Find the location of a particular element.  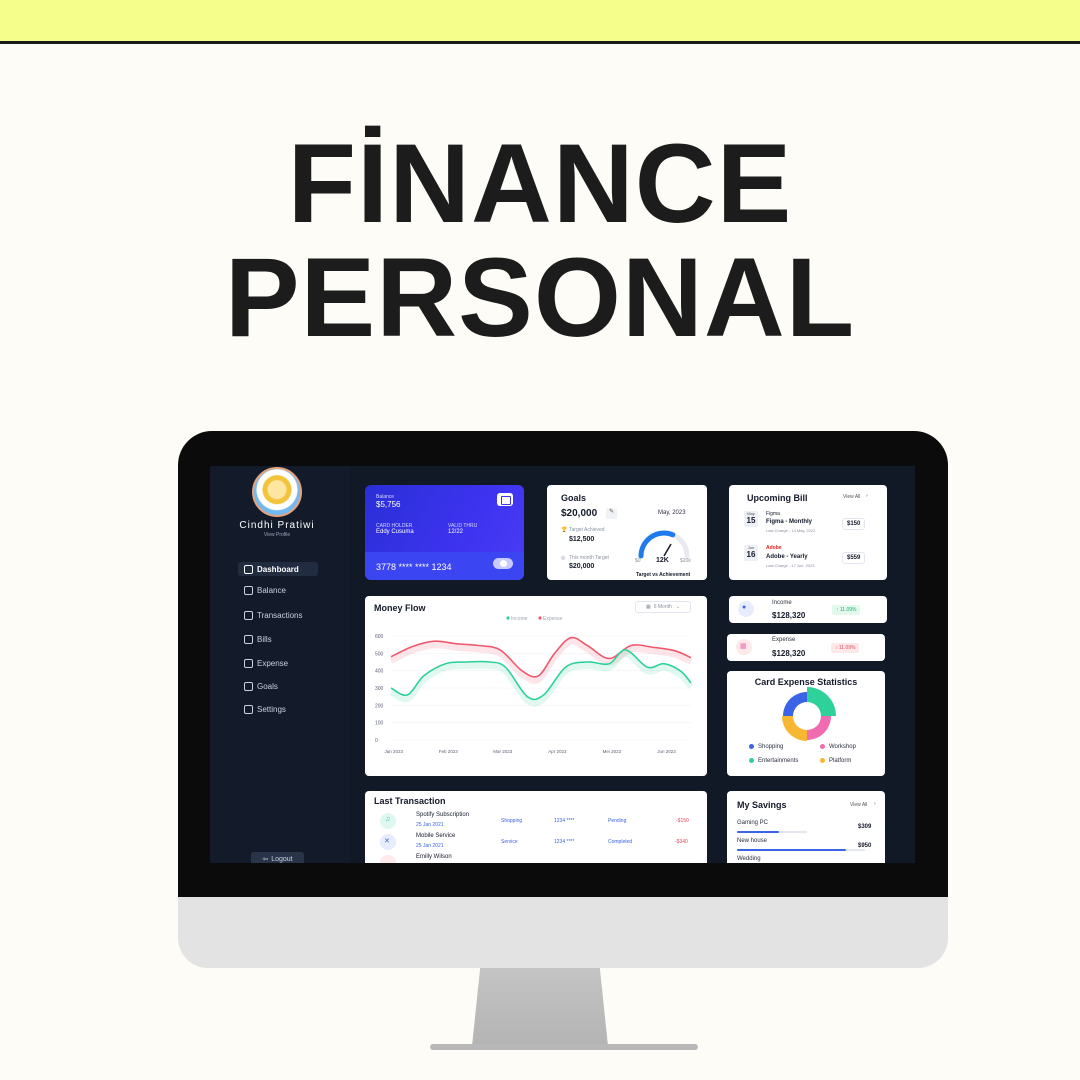

view-profile-link: View Profile is located at coordinates (277, 535).